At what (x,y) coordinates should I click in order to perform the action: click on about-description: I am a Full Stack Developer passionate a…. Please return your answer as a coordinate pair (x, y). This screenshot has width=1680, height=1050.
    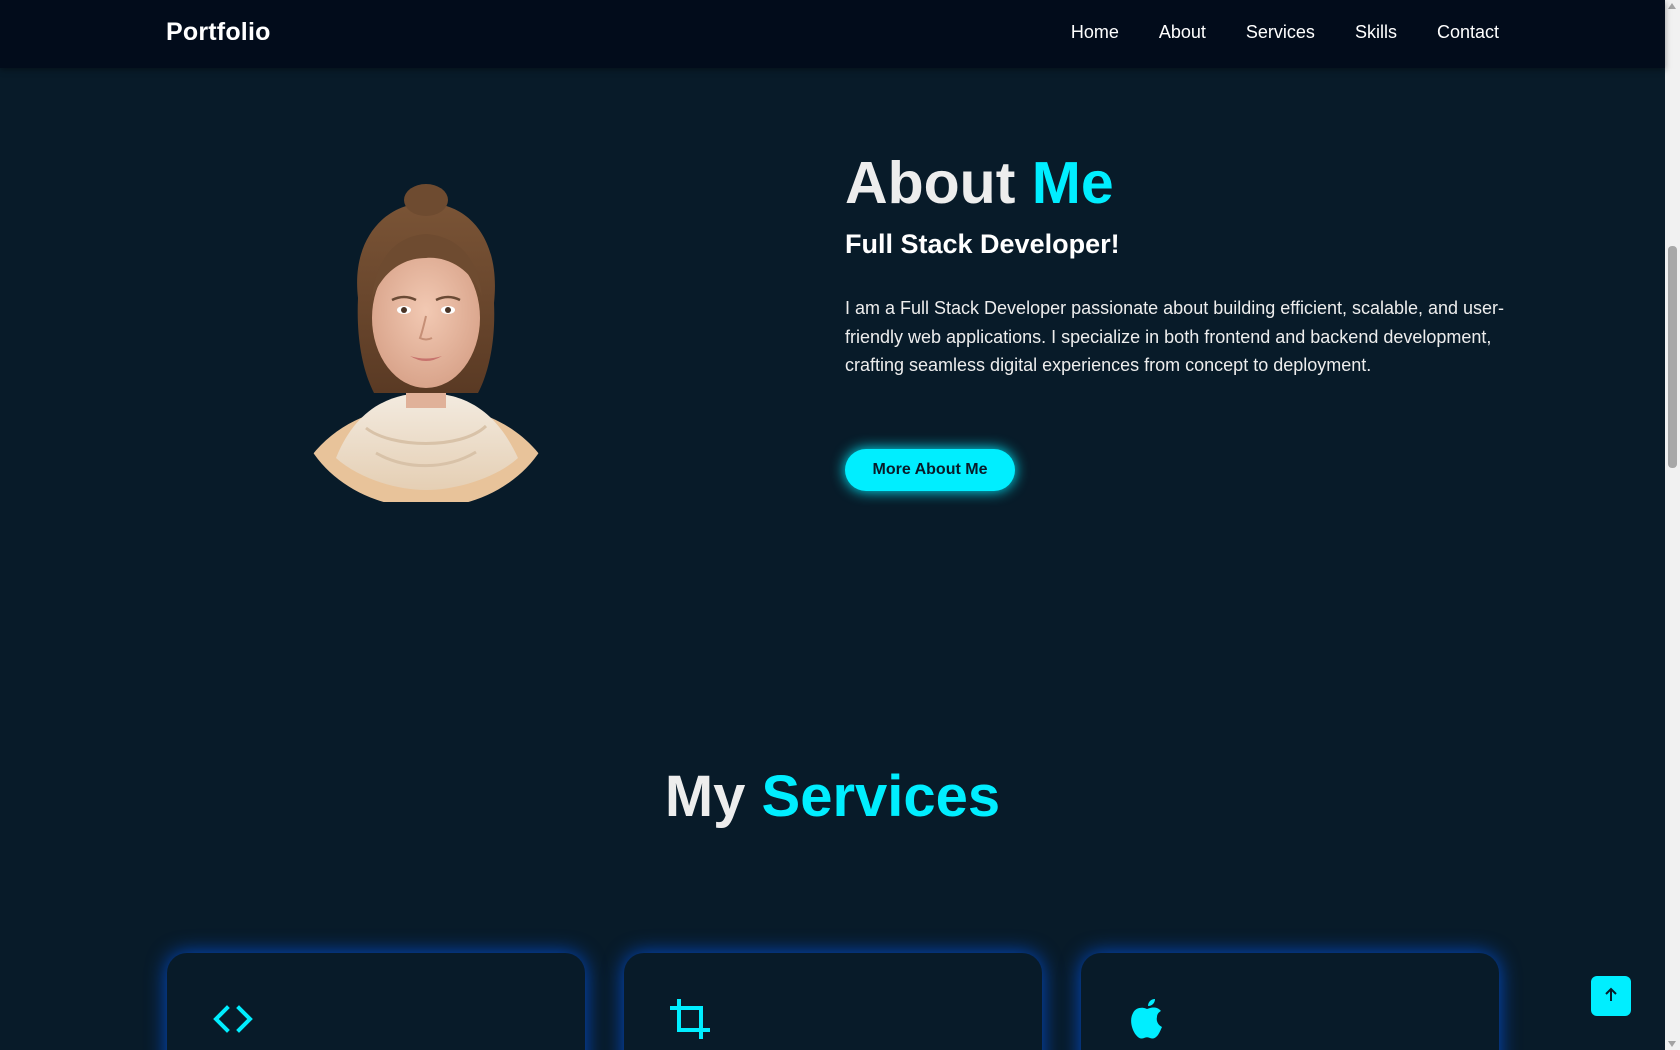
    Looking at the image, I should click on (1175, 336).